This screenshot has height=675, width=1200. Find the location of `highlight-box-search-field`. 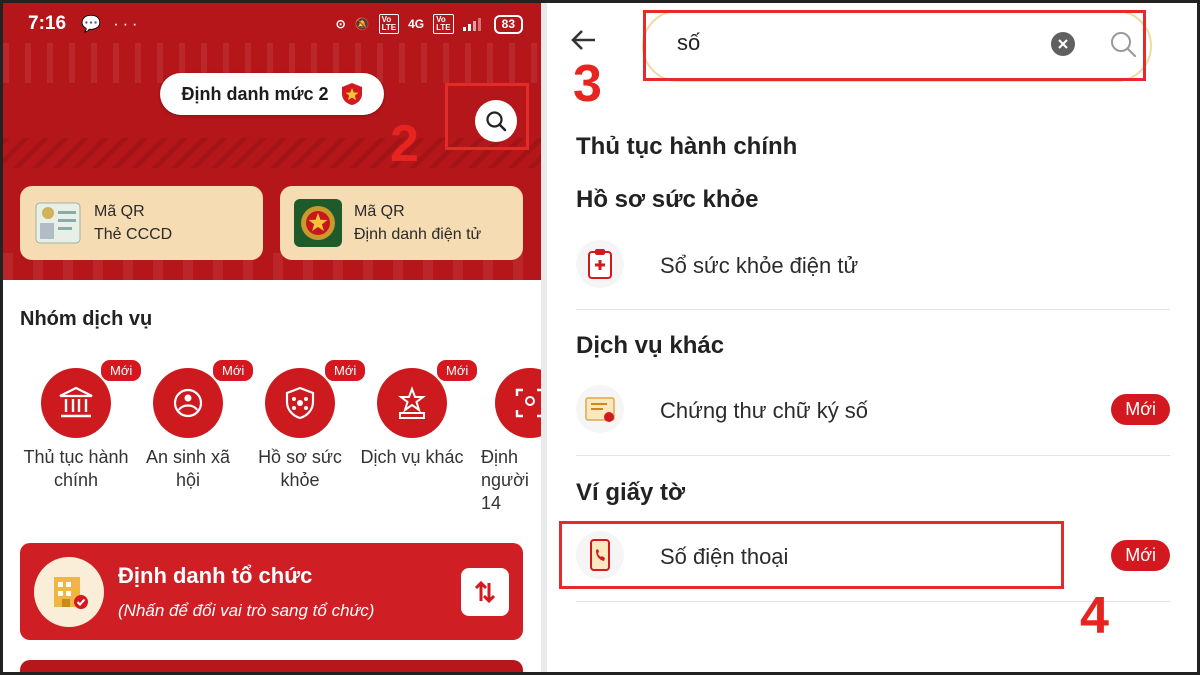

highlight-box-search-field is located at coordinates (894, 45).